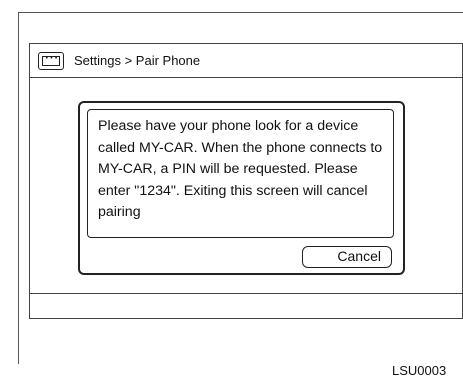  Describe the element at coordinates (137, 60) in the screenshot. I see `page-title: Settings > Pair Phone` at that location.